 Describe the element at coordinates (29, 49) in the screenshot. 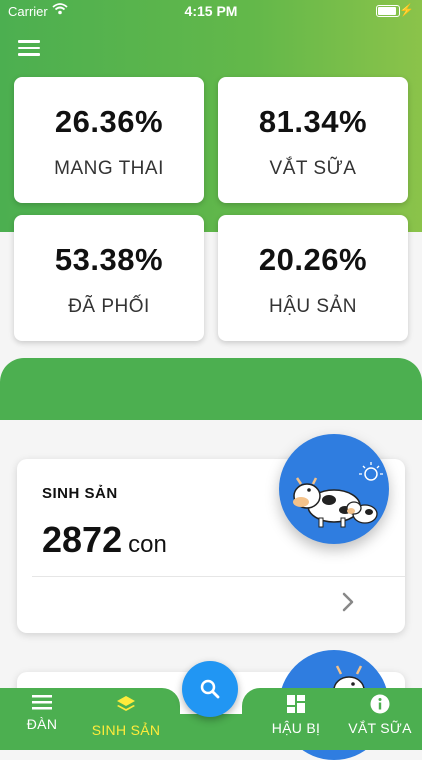

I see `hamburger-menu-button` at that location.